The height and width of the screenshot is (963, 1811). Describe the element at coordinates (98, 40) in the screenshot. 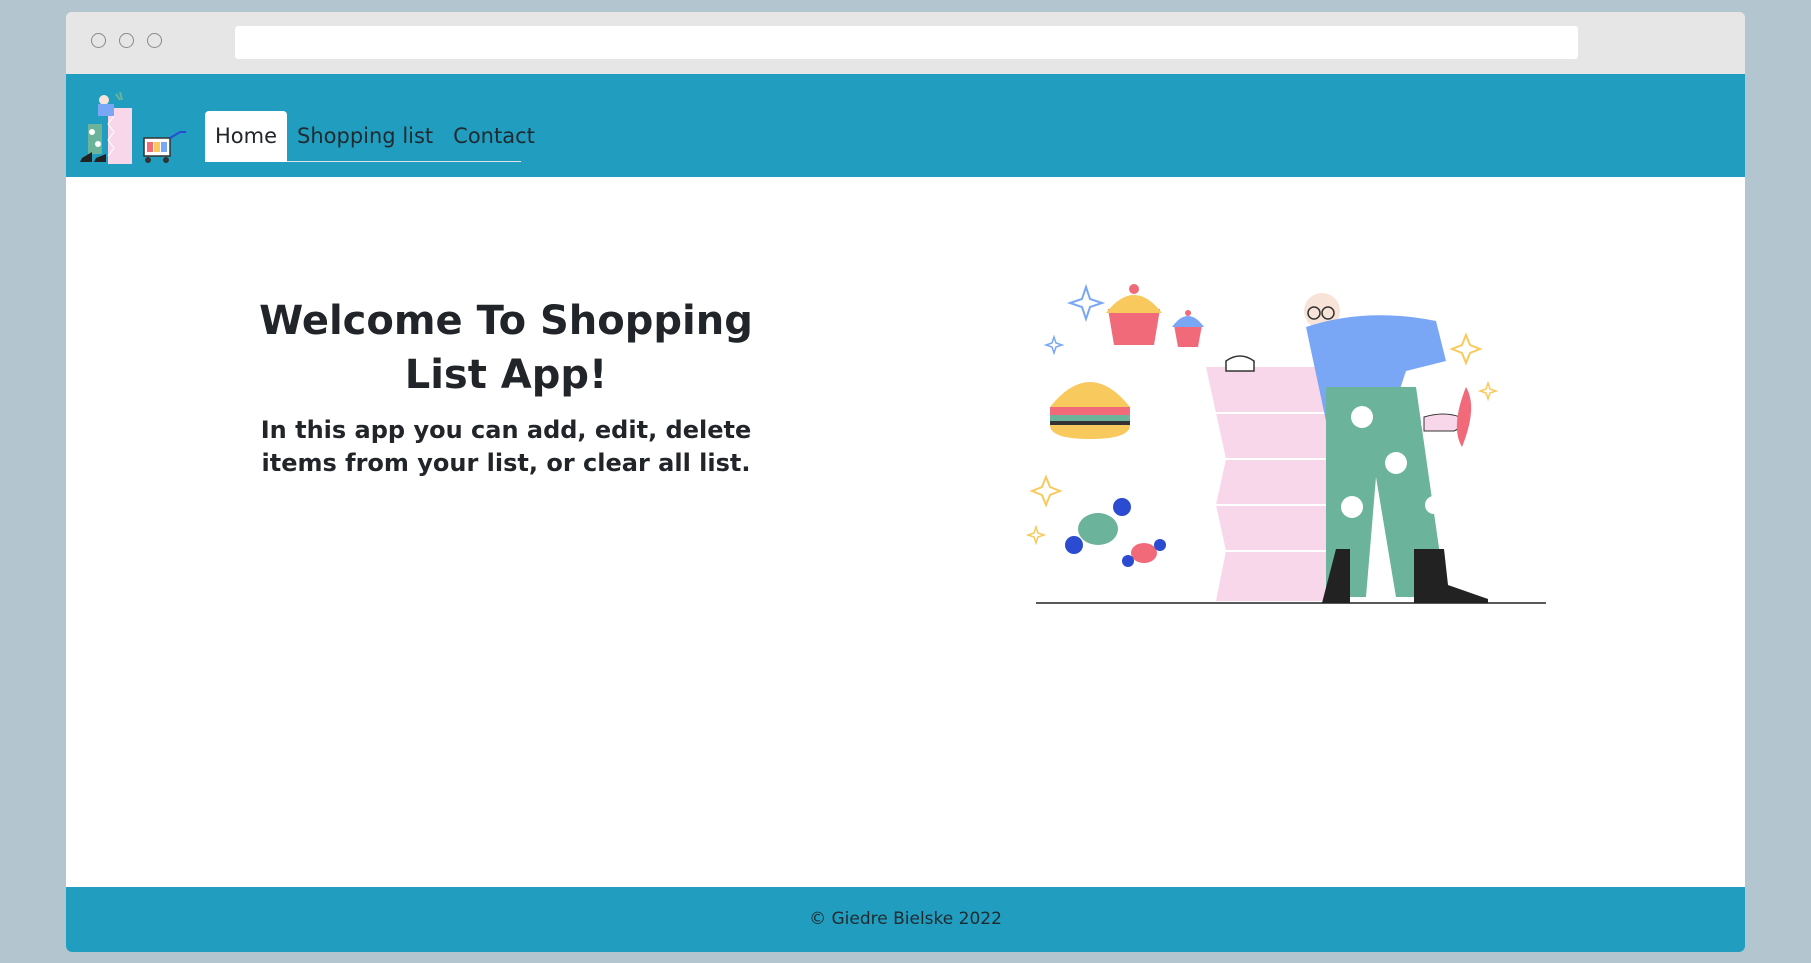

I see `window-close-button` at that location.